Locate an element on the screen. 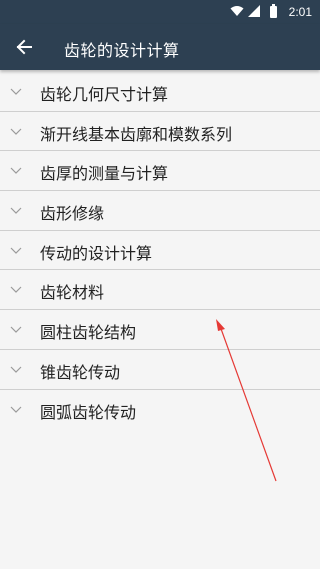 This screenshot has width=320, height=569. list-item: 齿厚的测量与计算 is located at coordinates (160, 171).